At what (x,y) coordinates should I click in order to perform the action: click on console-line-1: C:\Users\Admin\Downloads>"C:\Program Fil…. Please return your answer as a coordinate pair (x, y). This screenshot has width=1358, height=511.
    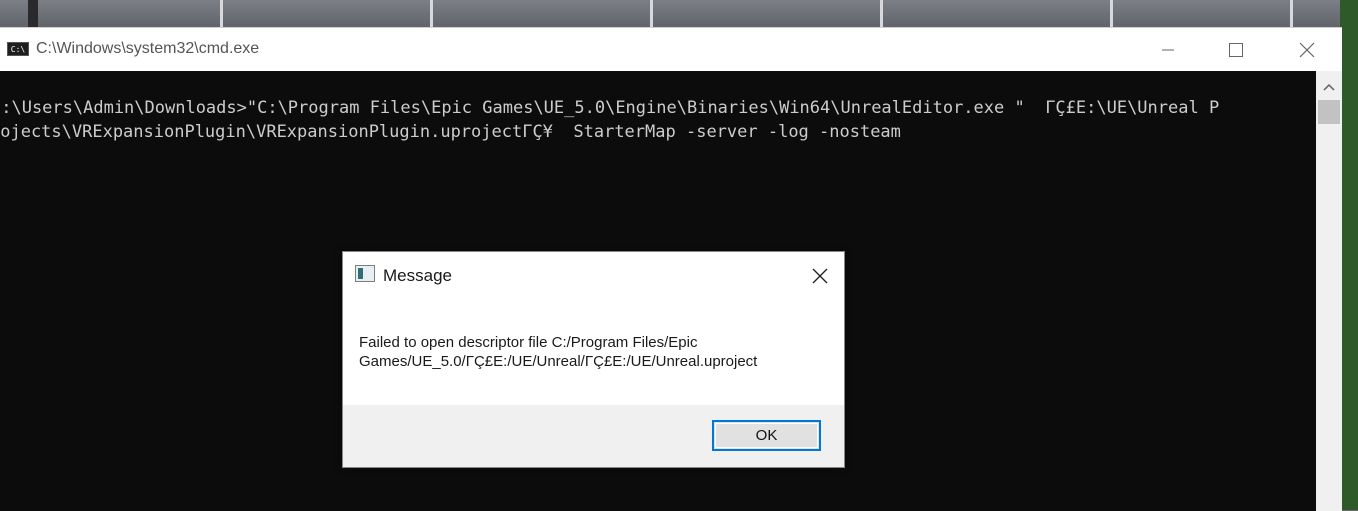
    Looking at the image, I should click on (610, 108).